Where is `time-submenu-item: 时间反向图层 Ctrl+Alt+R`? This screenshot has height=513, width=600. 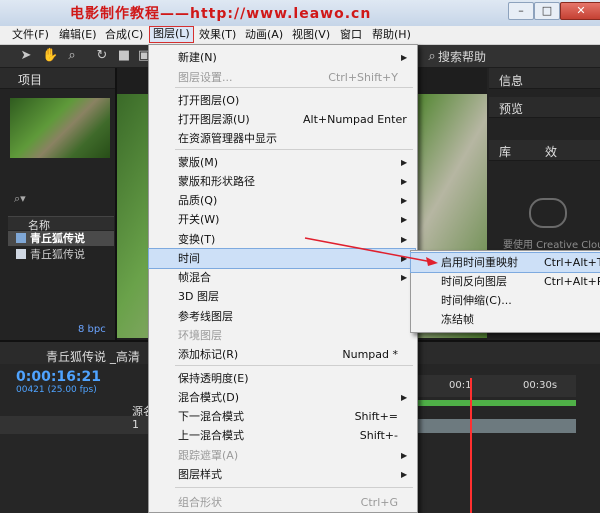 time-submenu-item: 时间反向图层 Ctrl+Alt+R is located at coordinates (505, 281).